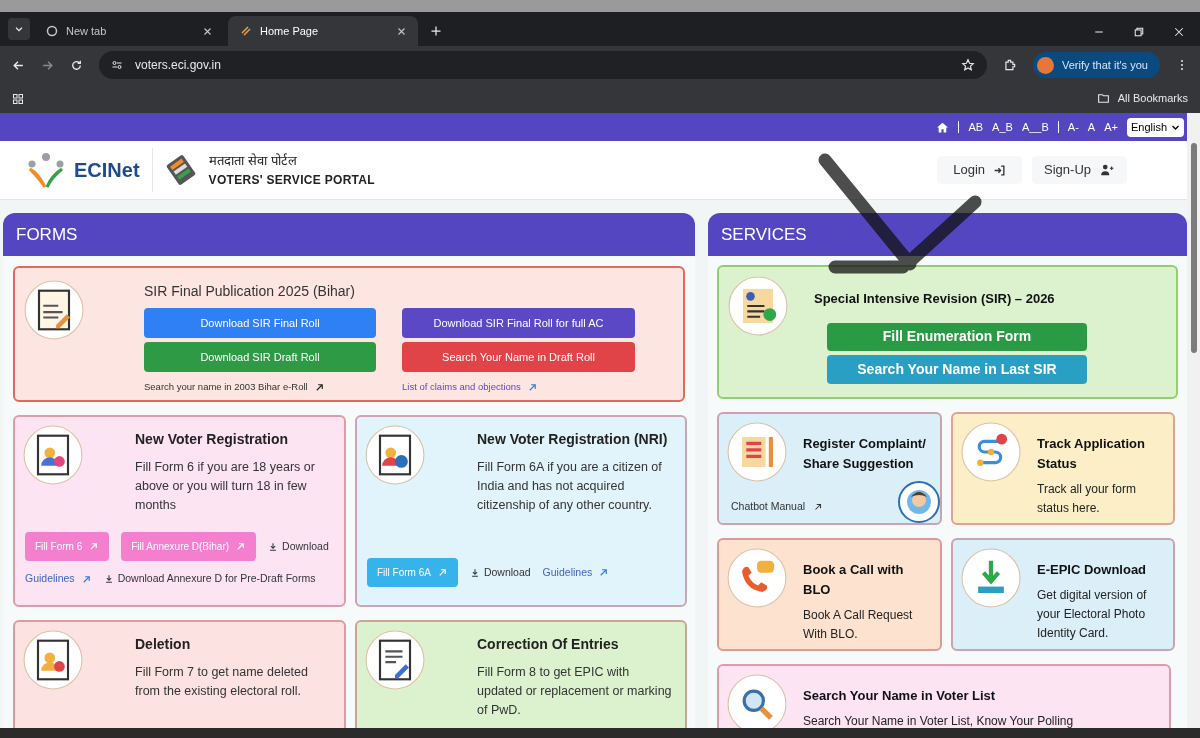  What do you see at coordinates (1045, 65) in the screenshot?
I see `avatar-icon` at bounding box center [1045, 65].